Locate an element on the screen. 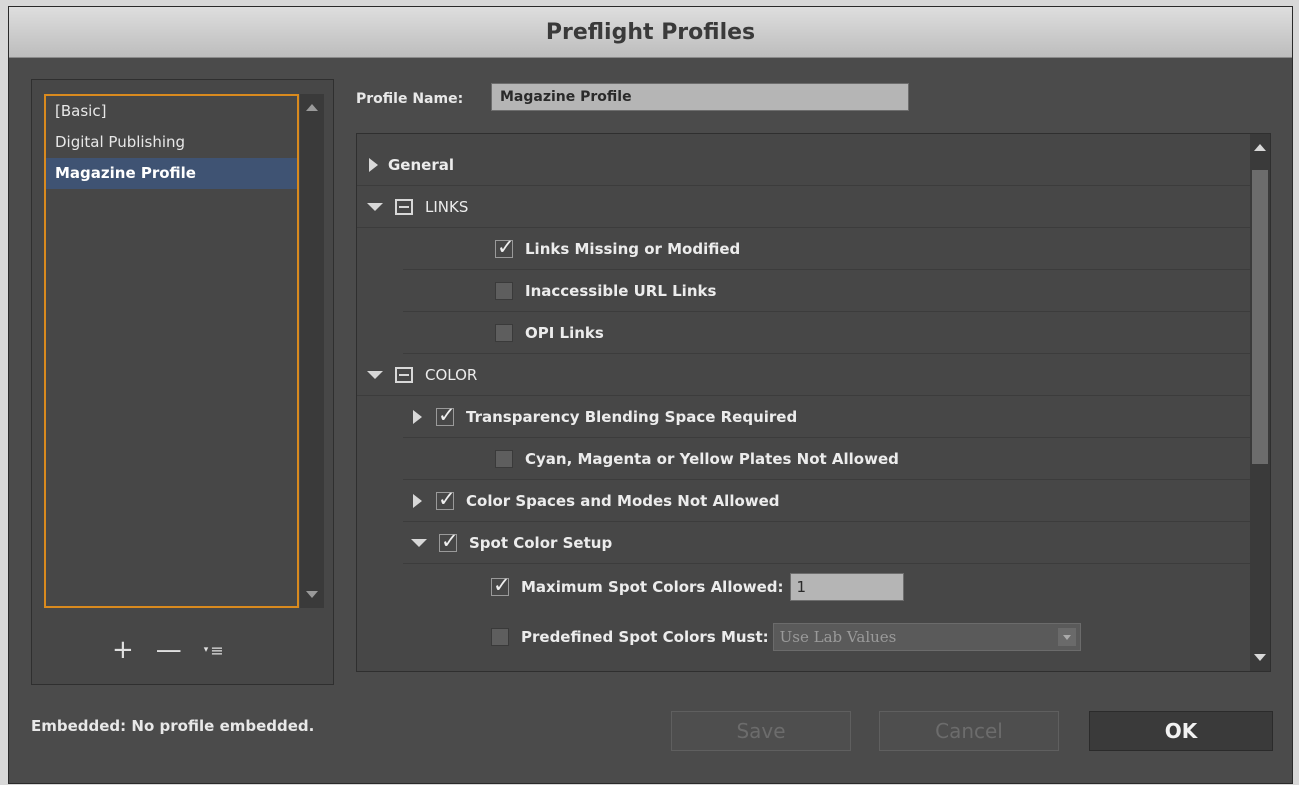 This screenshot has width=1299, height=785. profile-name-input is located at coordinates (700, 97).